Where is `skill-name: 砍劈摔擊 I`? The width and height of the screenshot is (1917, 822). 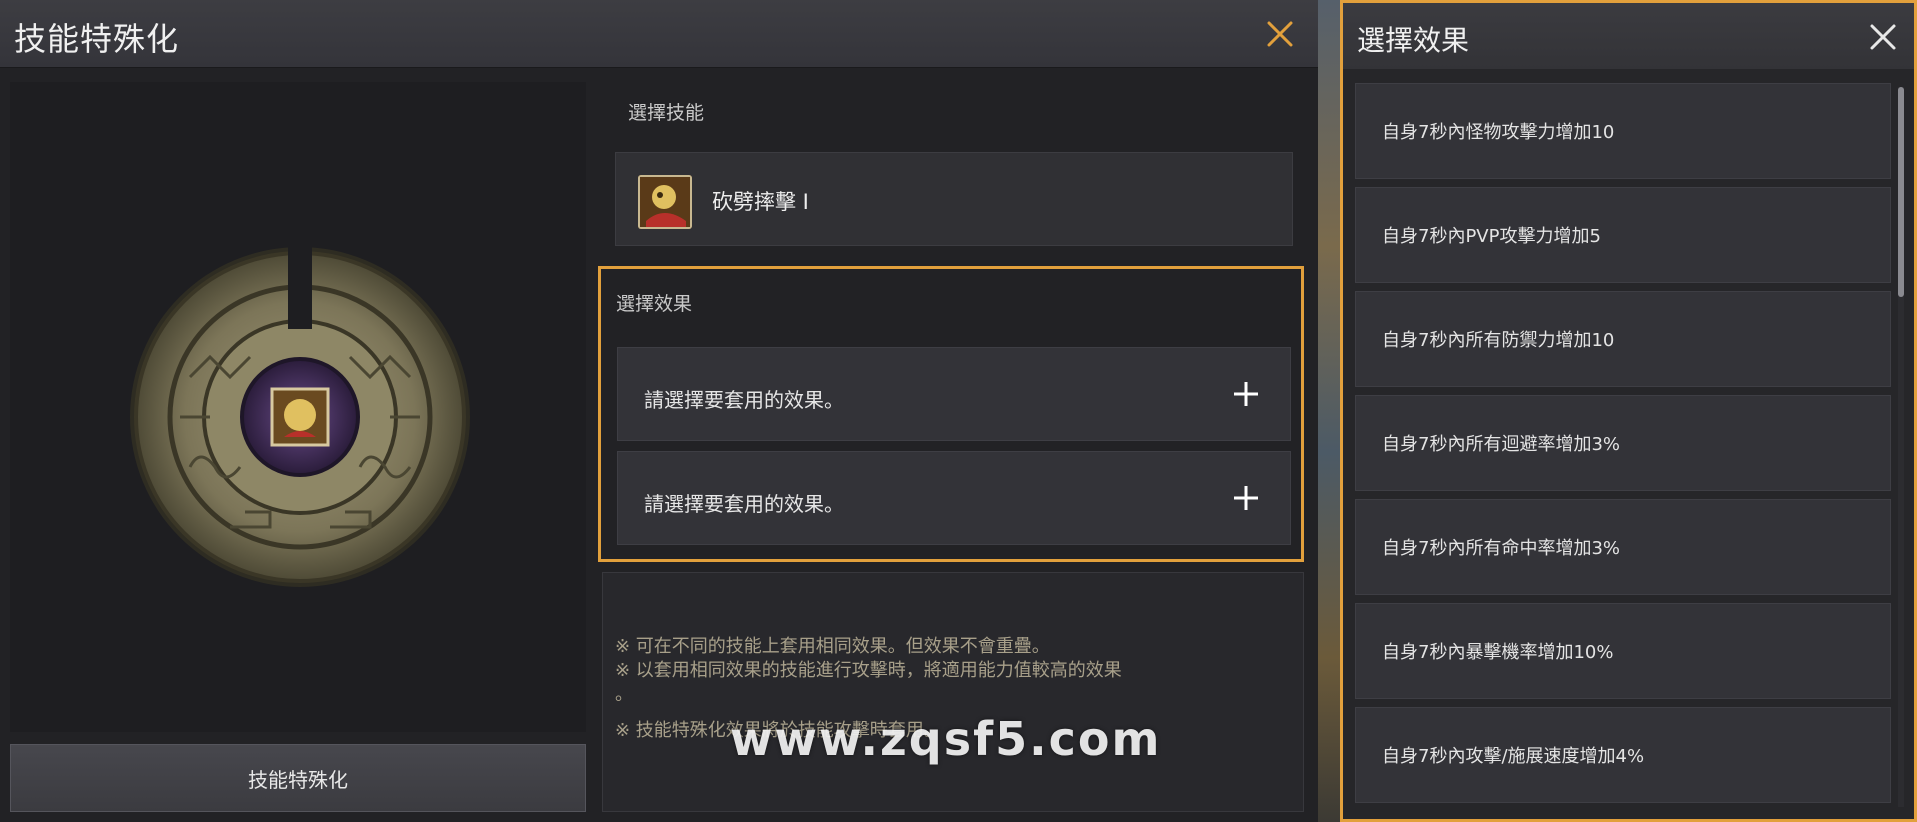
skill-name: 砍劈摔擊 I is located at coordinates (760, 202).